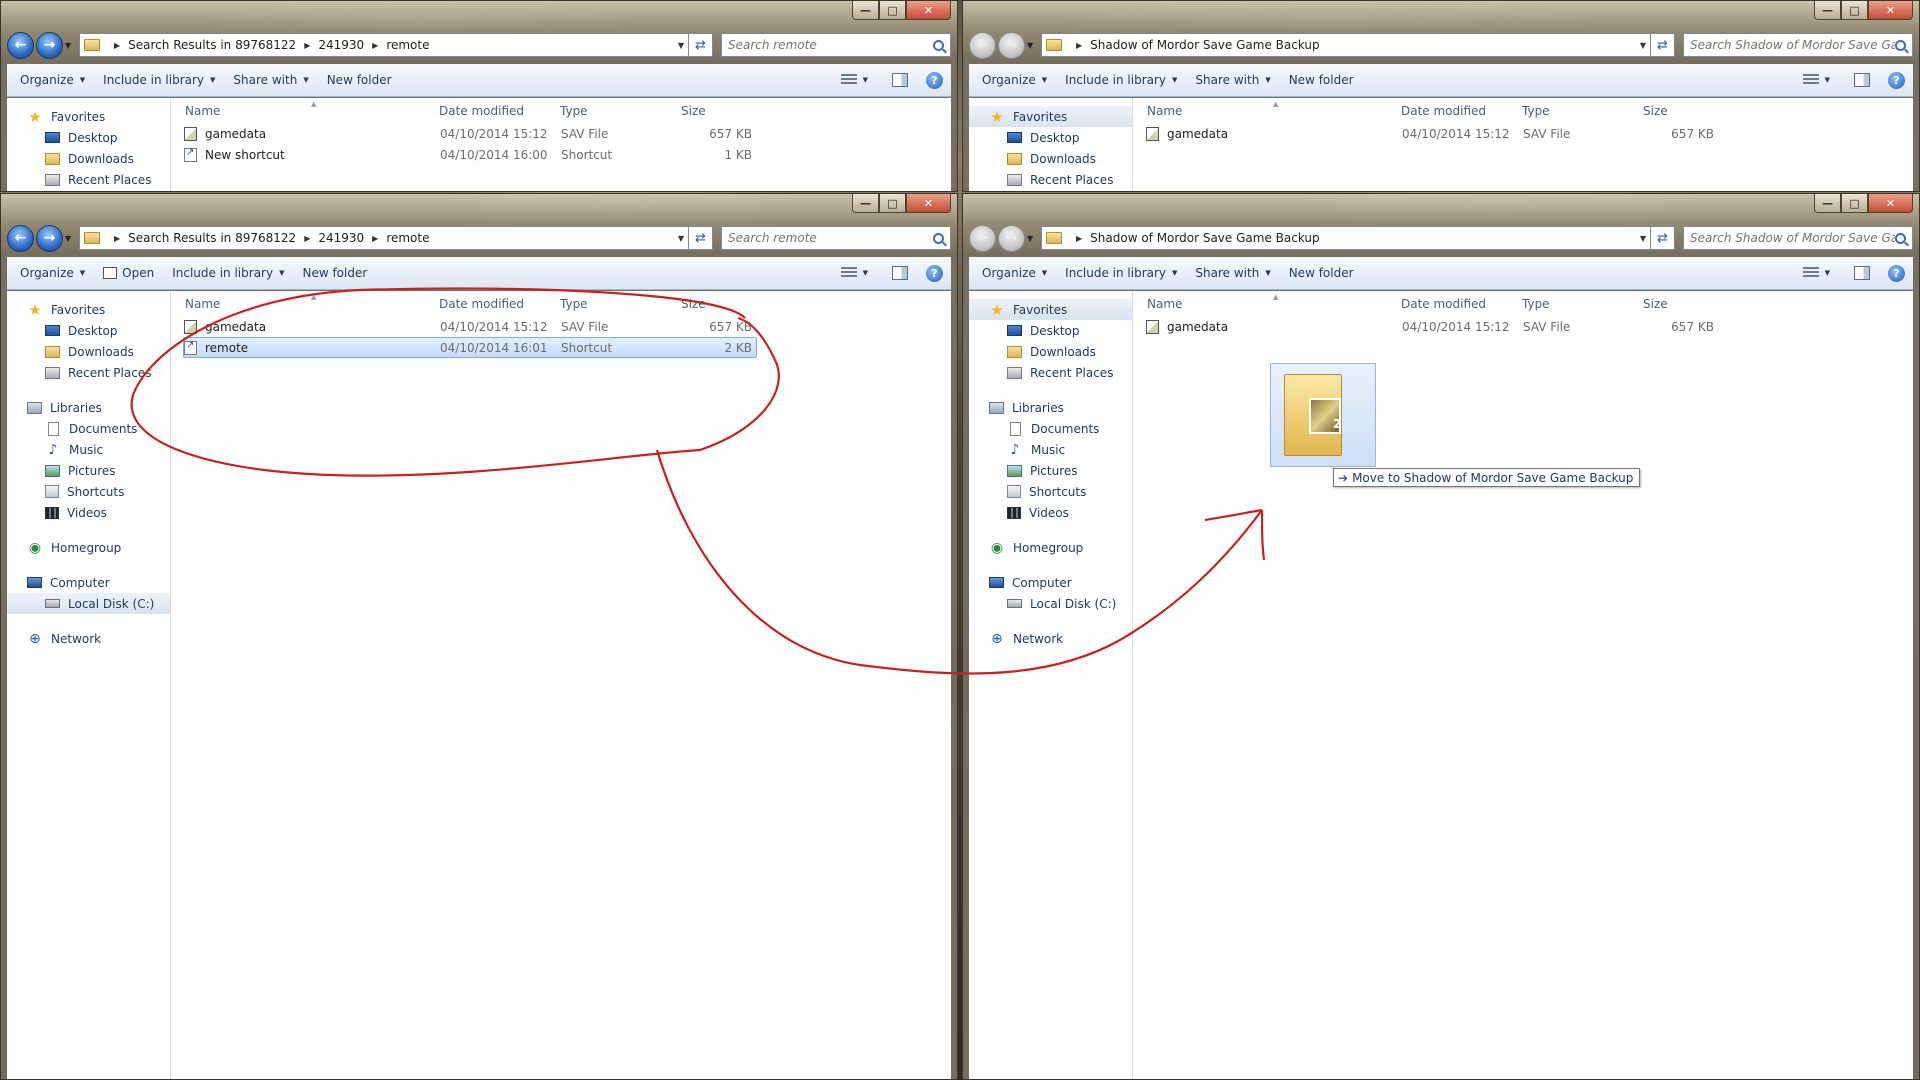 This screenshot has height=1080, width=1920. Describe the element at coordinates (88, 407) in the screenshot. I see `nav-libraries: Libraries` at that location.